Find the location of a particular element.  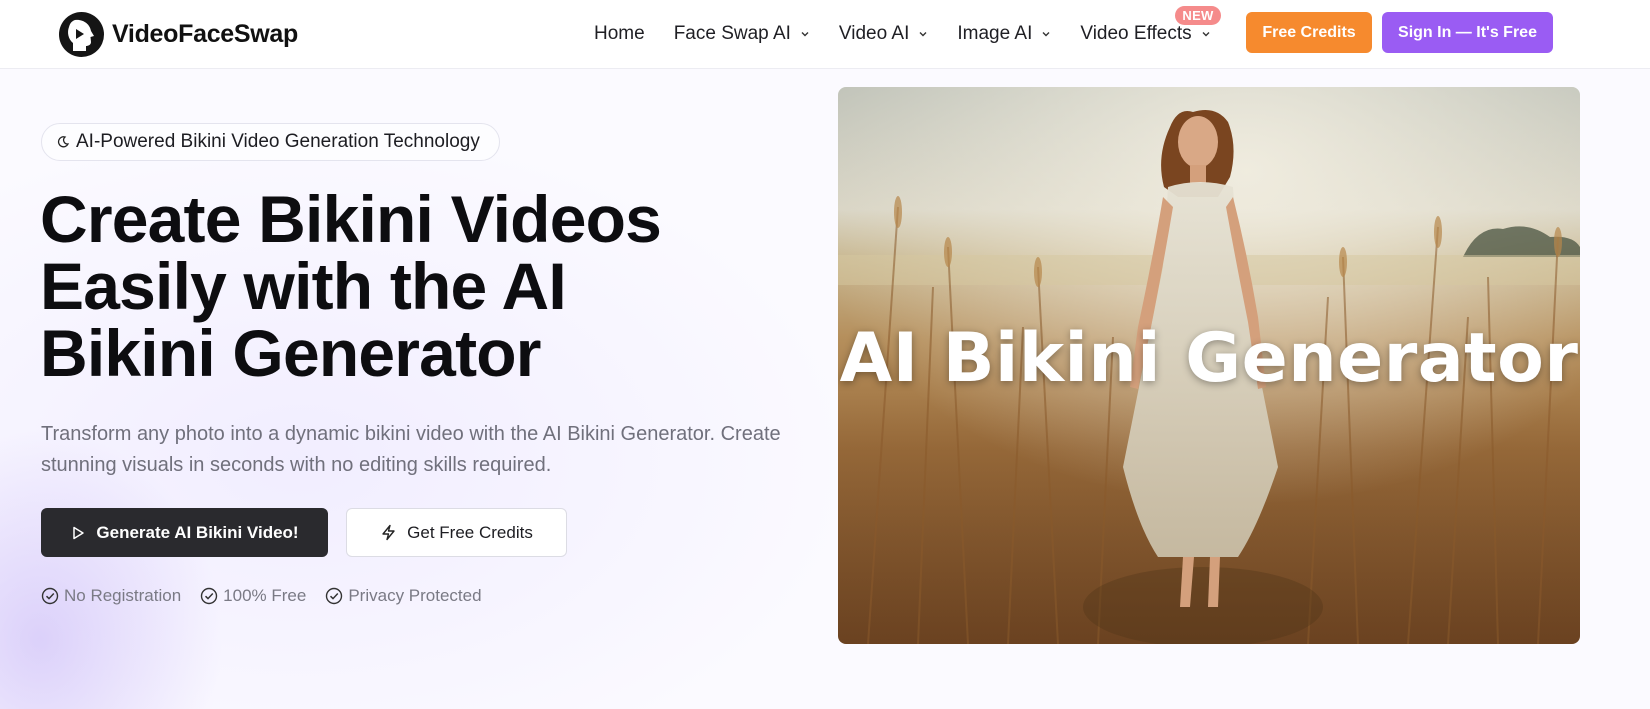

nav-item-home: Home is located at coordinates (619, 34).